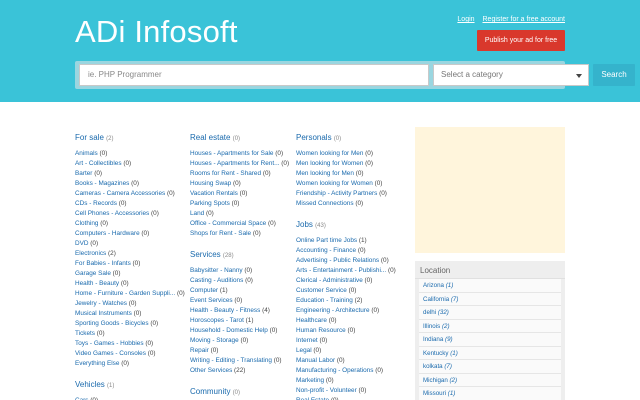  I want to click on subcategory-link: Customer Service (0), so click(346, 291).